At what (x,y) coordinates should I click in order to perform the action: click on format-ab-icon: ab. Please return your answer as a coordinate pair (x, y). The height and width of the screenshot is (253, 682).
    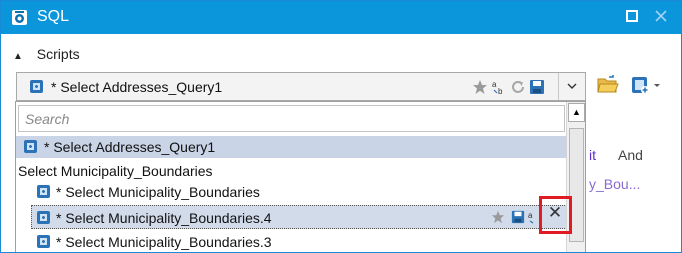
    Looking at the image, I should click on (499, 87).